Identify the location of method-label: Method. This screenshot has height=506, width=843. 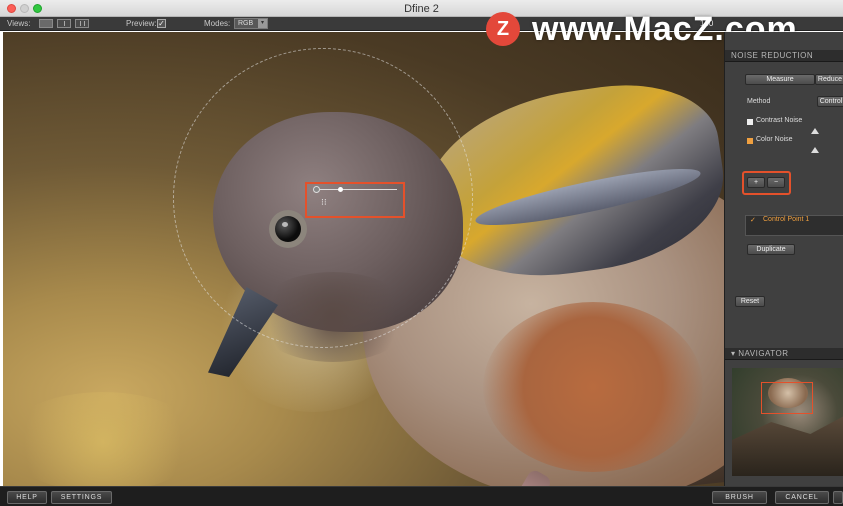
(759, 101).